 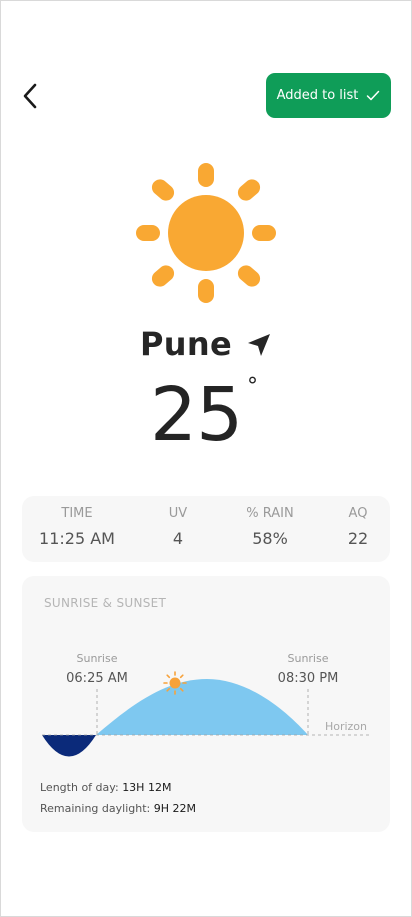 What do you see at coordinates (307, 658) in the screenshot?
I see `sunset-label: Sunrise` at bounding box center [307, 658].